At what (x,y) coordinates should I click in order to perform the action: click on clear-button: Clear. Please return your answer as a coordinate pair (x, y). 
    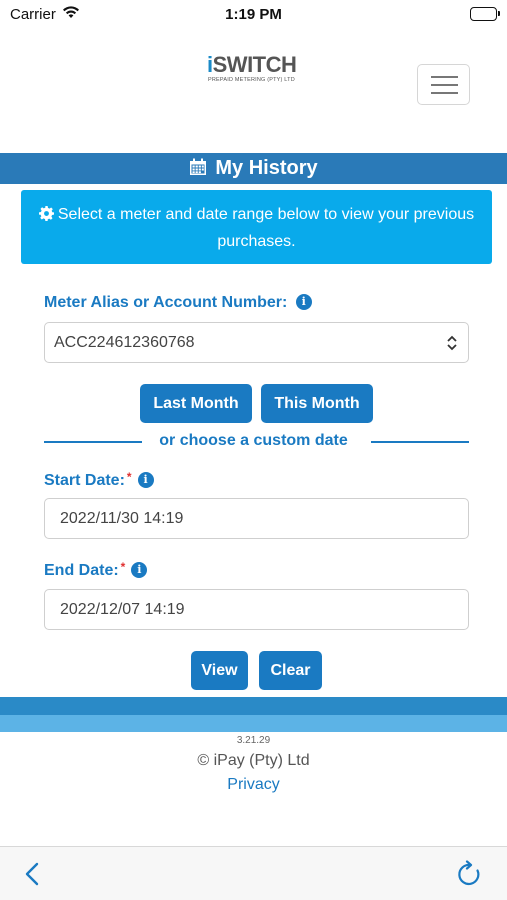
    Looking at the image, I should click on (290, 670).